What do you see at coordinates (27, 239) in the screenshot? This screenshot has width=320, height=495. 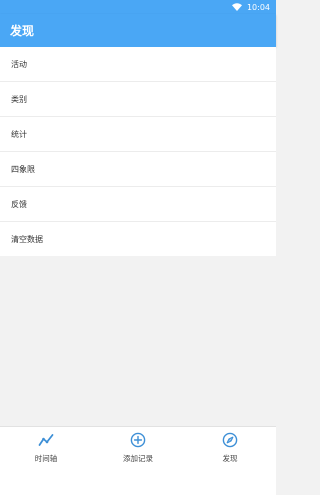 I see `menu-item-label: 清空数据` at bounding box center [27, 239].